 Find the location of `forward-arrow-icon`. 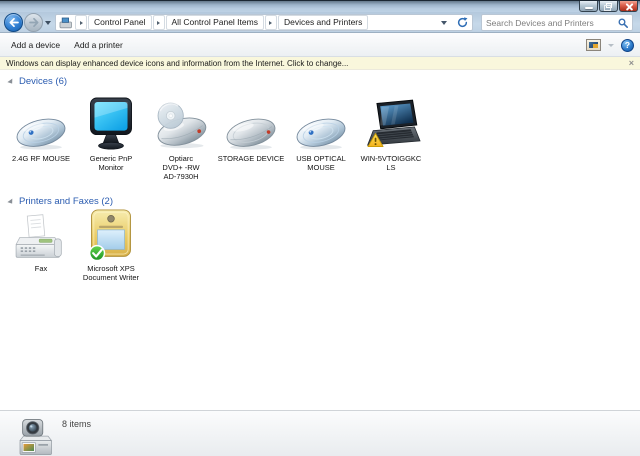

forward-arrow-icon is located at coordinates (33, 22).